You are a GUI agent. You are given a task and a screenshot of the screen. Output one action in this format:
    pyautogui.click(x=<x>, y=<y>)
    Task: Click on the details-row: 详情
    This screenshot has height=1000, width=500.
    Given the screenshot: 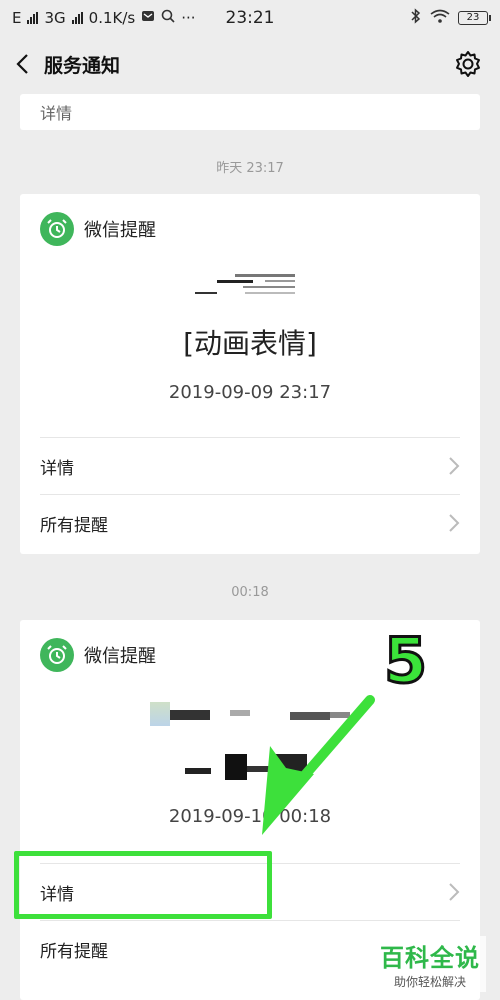 What is the action you would take?
    pyautogui.click(x=250, y=466)
    